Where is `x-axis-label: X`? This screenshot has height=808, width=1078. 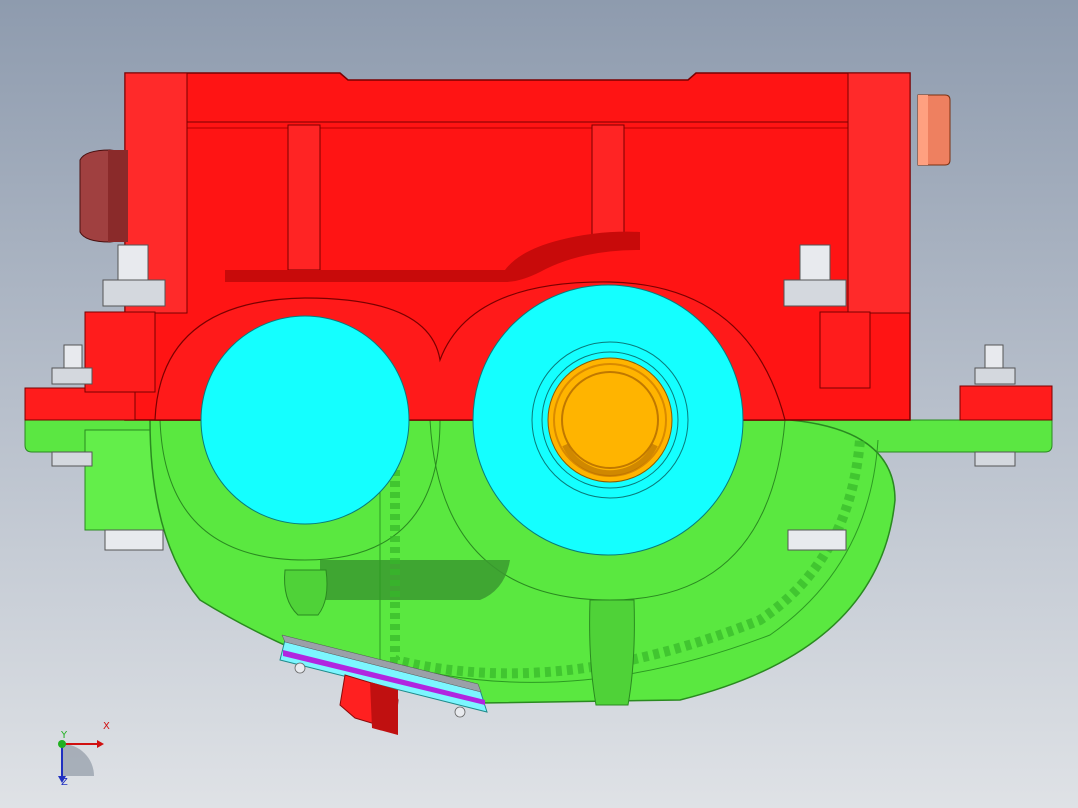 x-axis-label: X is located at coordinates (106, 726).